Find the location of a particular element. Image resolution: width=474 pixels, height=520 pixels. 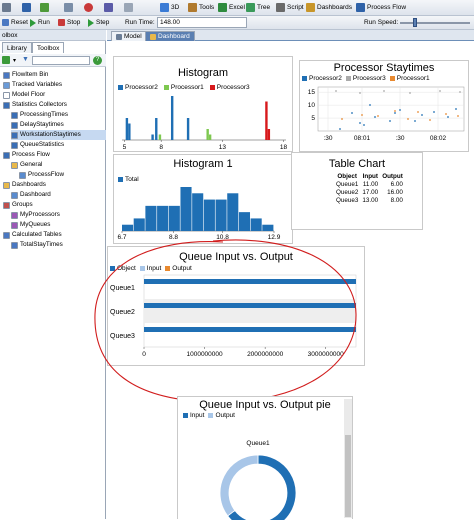

3d-view-button: 3D is located at coordinates (169, 7).